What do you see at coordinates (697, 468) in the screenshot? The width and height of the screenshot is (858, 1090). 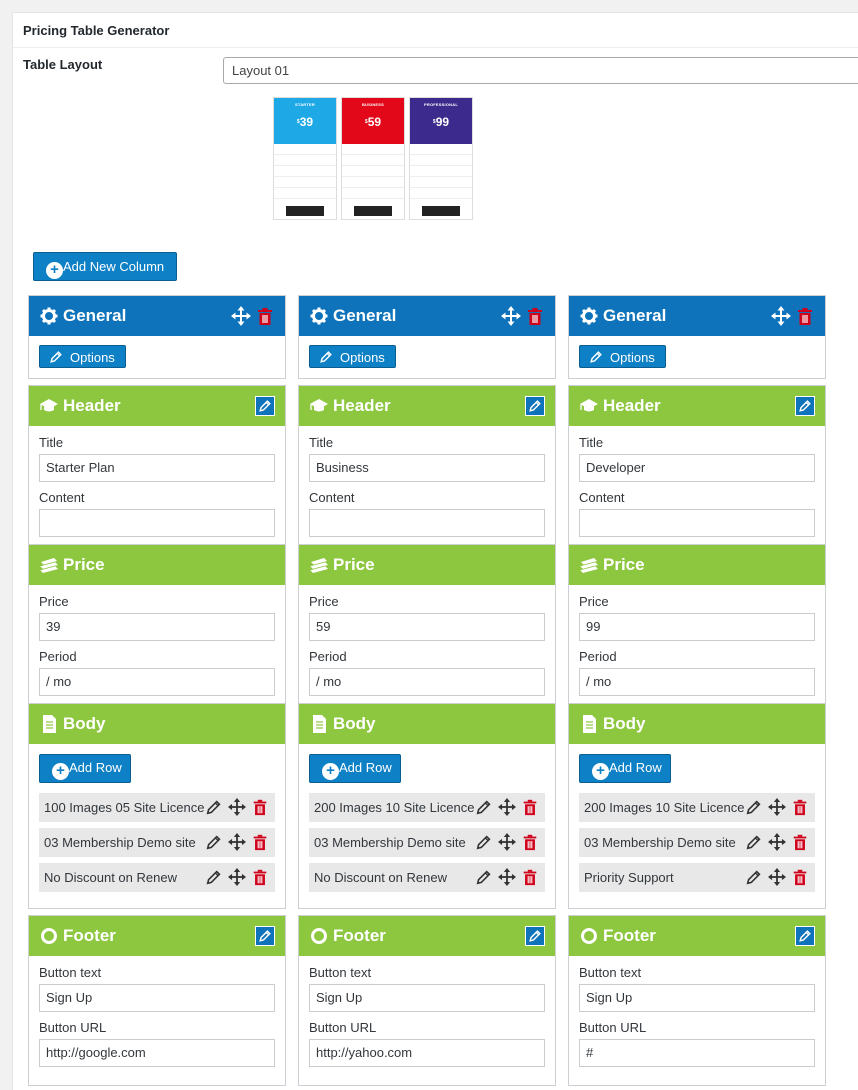 I see `text-input: Developer` at bounding box center [697, 468].